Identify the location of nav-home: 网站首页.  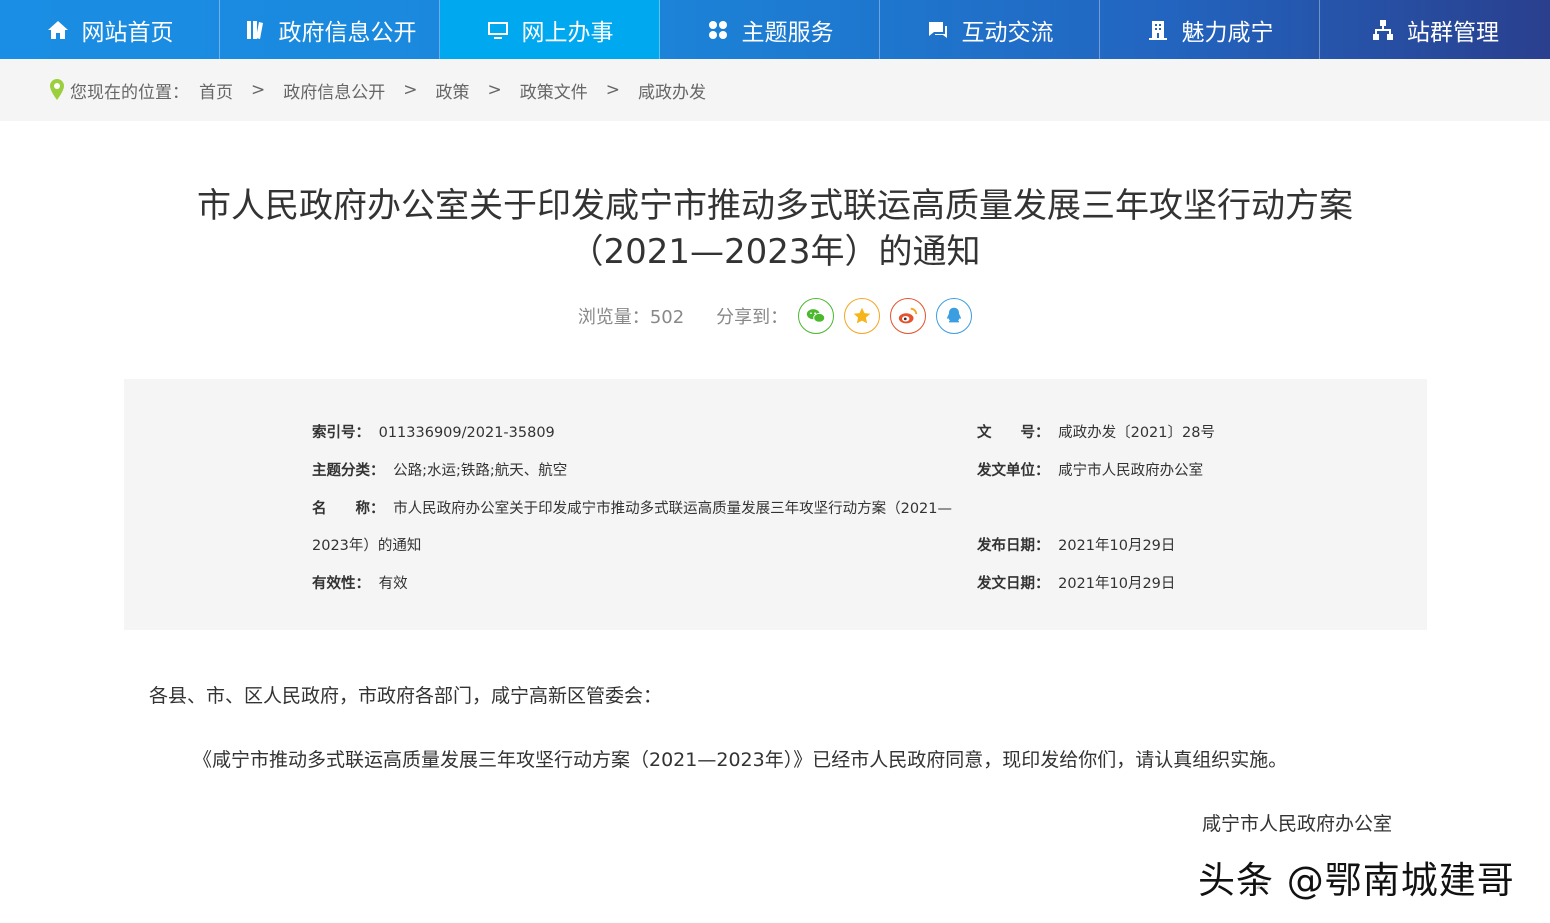
(110, 29).